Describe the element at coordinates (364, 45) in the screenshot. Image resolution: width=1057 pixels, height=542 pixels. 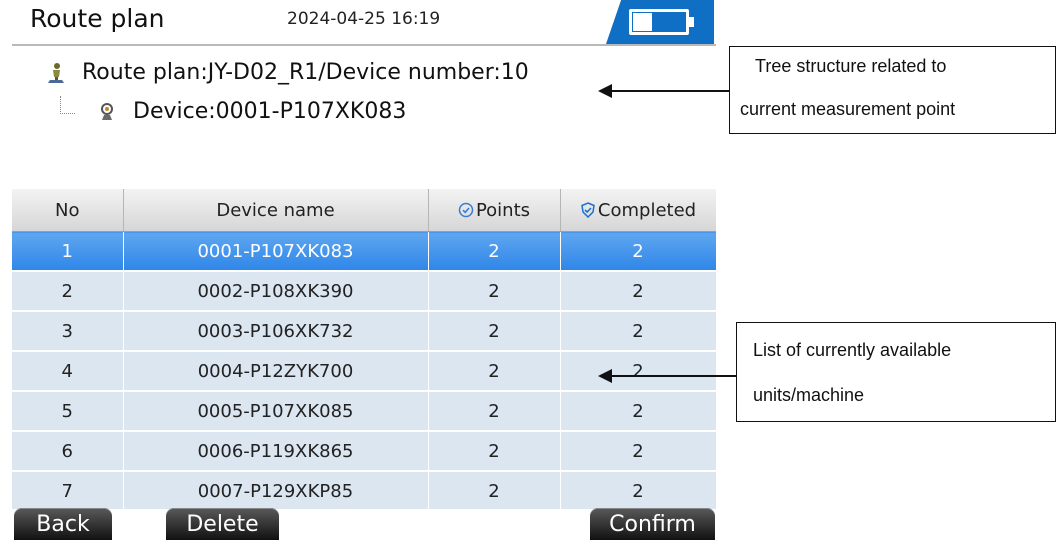
I see `title-bar-divider` at that location.